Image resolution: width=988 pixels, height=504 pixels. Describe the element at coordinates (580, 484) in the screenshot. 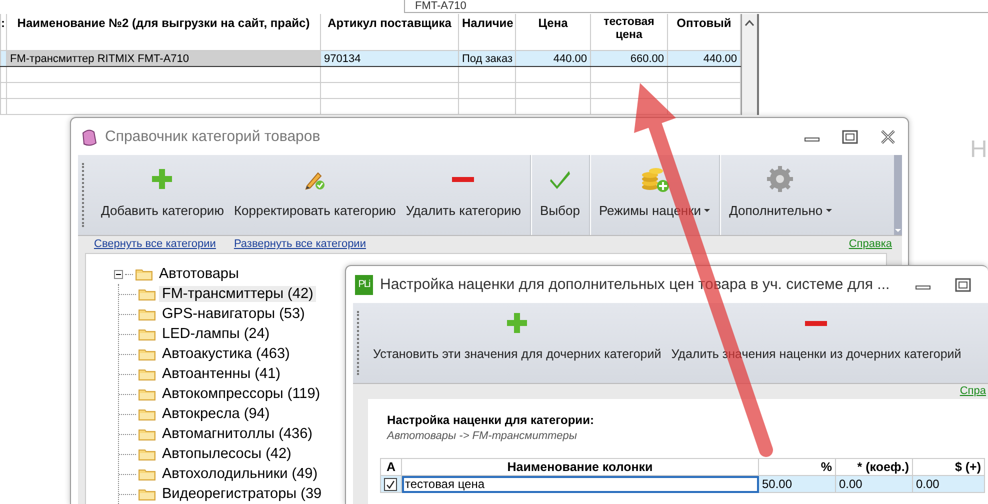

I see `input-field: тестовая цена` at that location.